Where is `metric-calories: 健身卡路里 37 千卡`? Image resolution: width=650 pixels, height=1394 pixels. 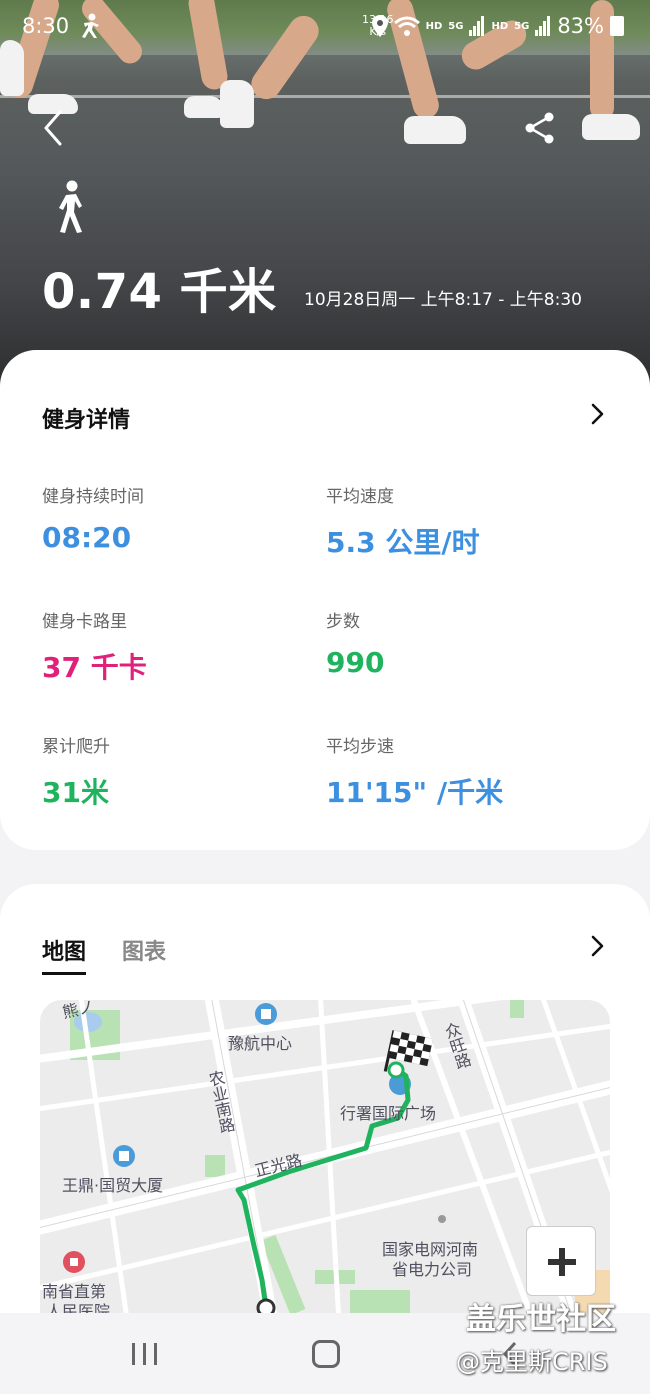
metric-calories: 健身卡路里 37 千卡 is located at coordinates (94, 646).